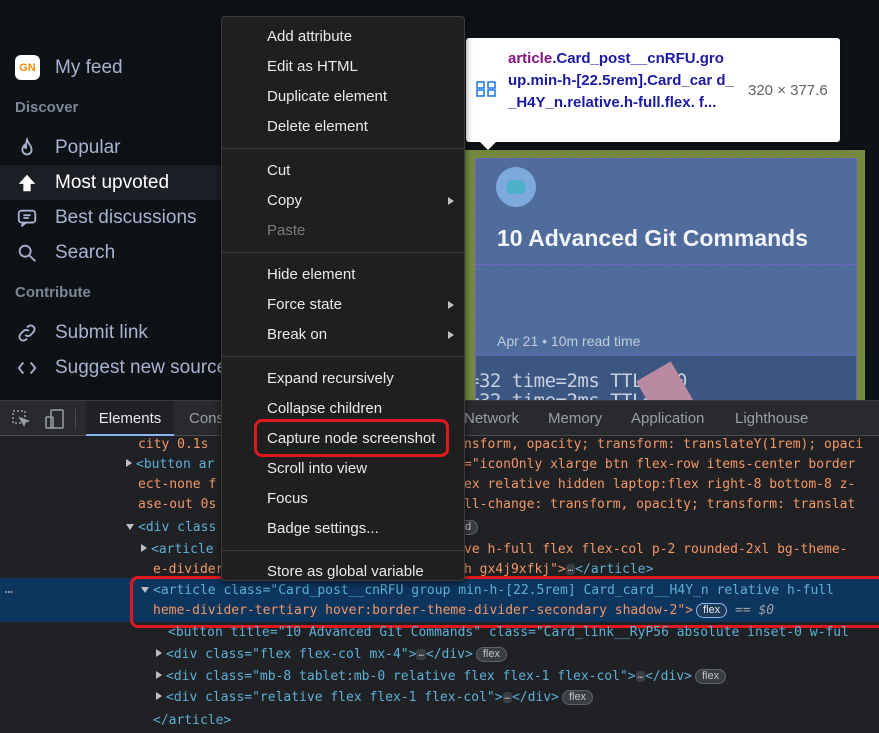 This screenshot has width=879, height=733. Describe the element at coordinates (170, 465) in the screenshot. I see `dom-line: <button ar` at that location.